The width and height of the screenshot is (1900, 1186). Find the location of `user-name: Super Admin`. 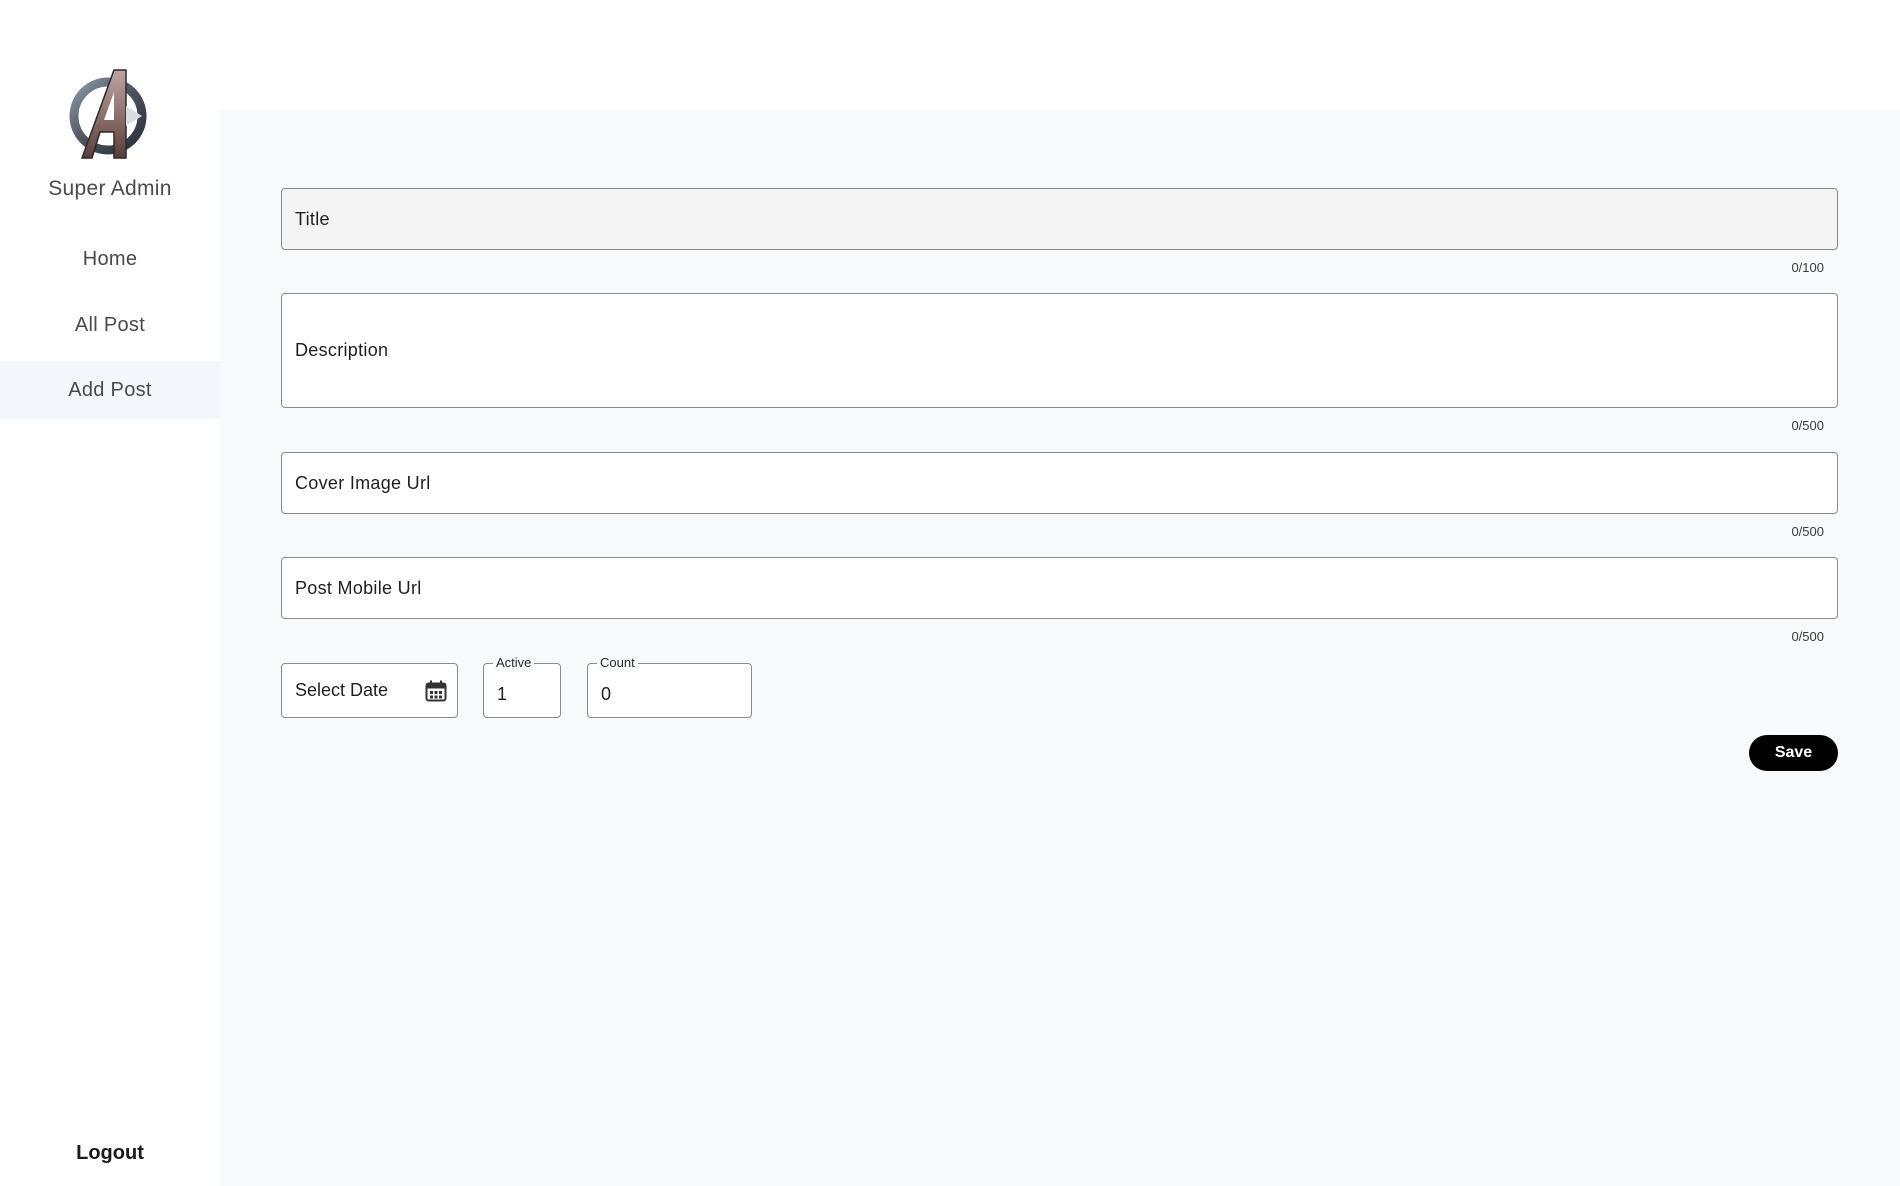

user-name: Super Admin is located at coordinates (110, 188).